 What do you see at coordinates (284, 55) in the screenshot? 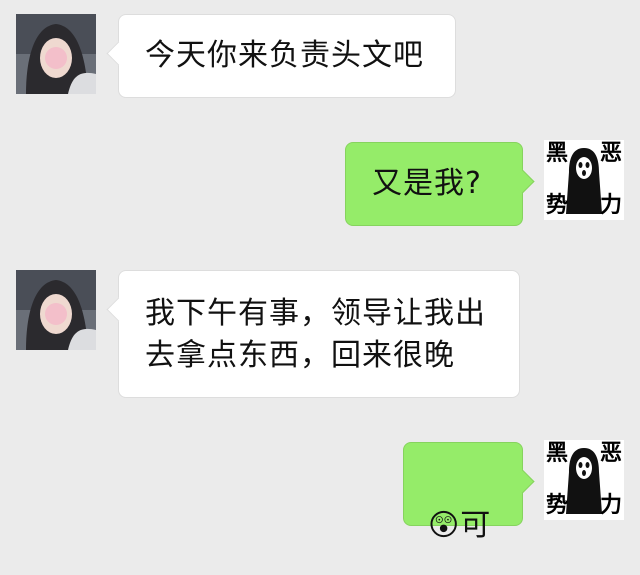
I see `message-text: 今天你来负责头文吧` at bounding box center [284, 55].